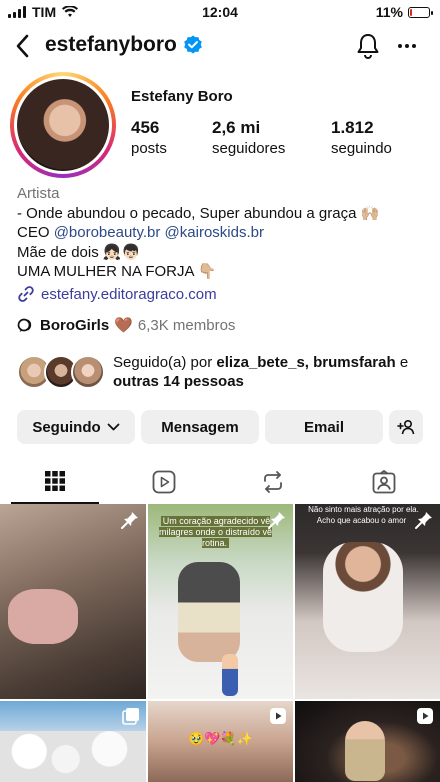 This screenshot has height=782, width=440. Describe the element at coordinates (66, 427) in the screenshot. I see `following-button-label: Seguindo` at that location.